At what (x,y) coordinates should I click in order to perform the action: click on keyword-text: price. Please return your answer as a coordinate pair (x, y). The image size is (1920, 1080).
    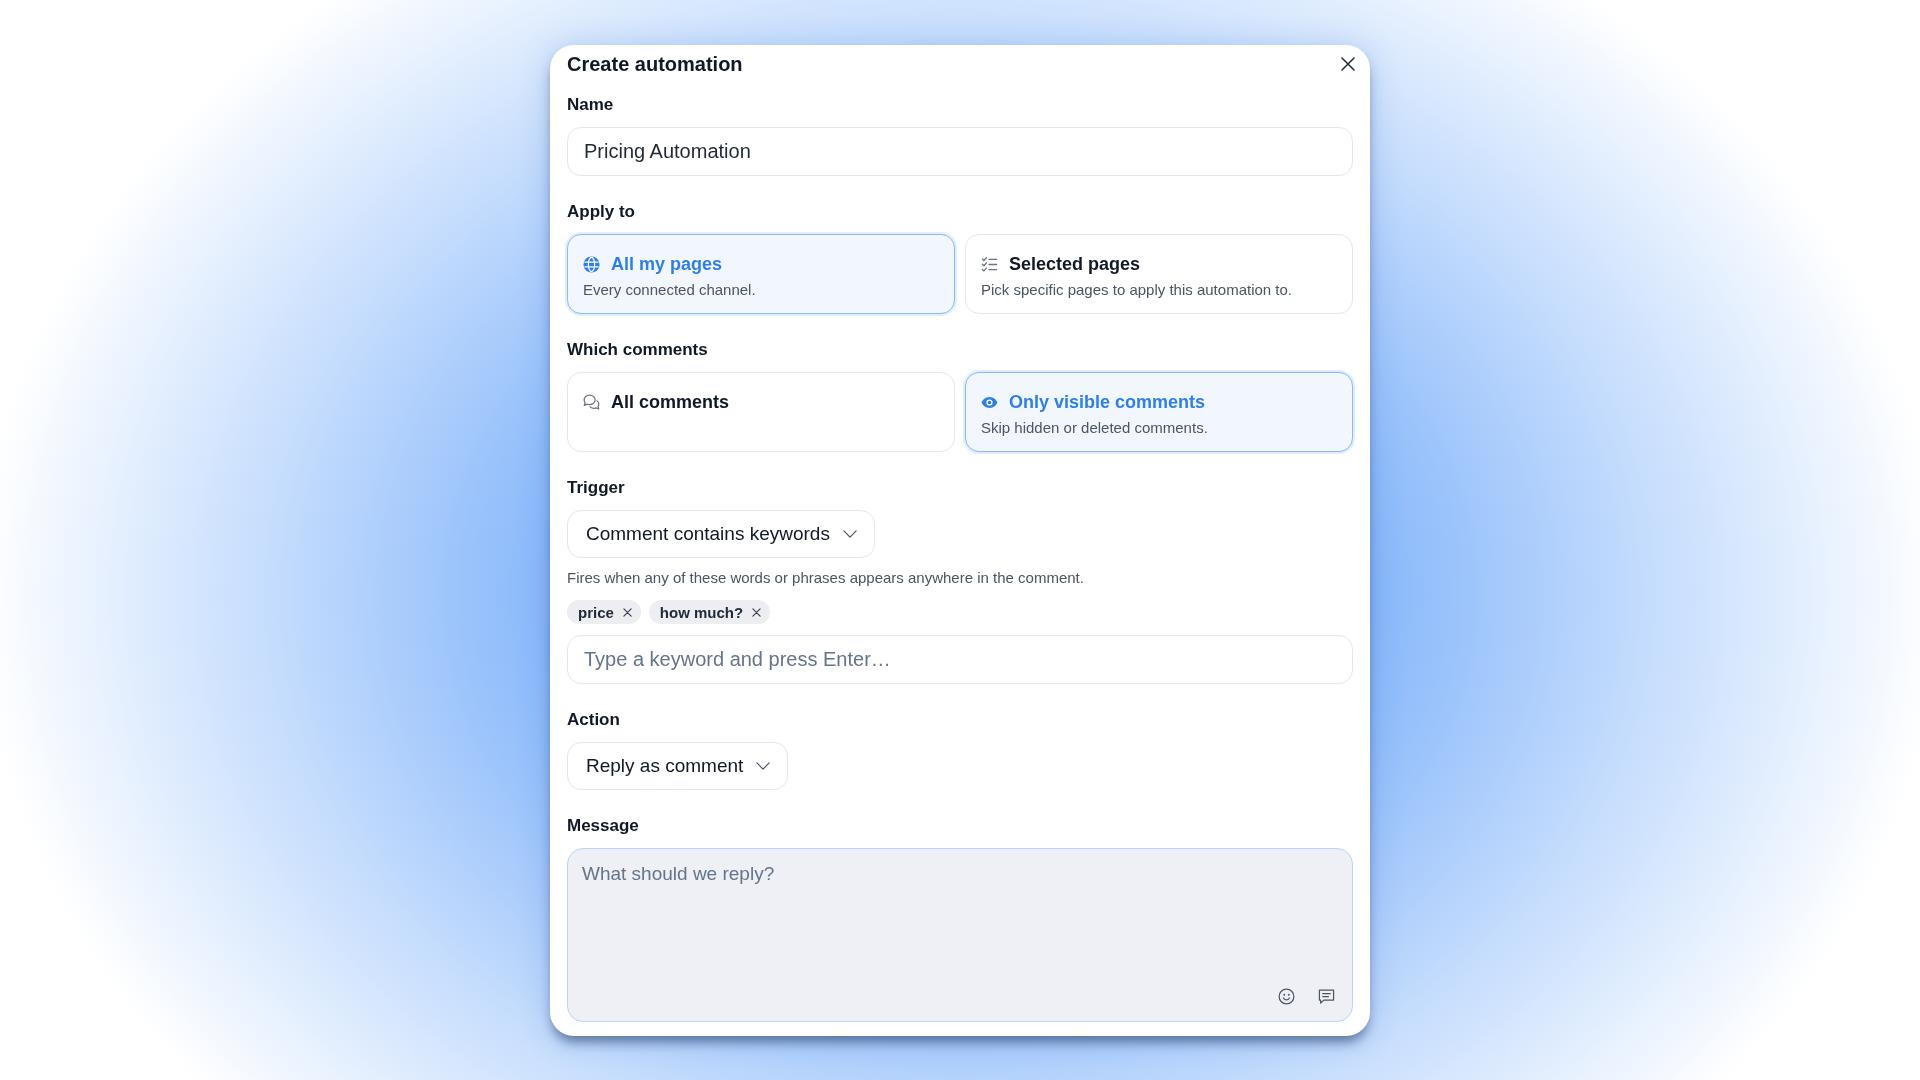
    Looking at the image, I should click on (596, 612).